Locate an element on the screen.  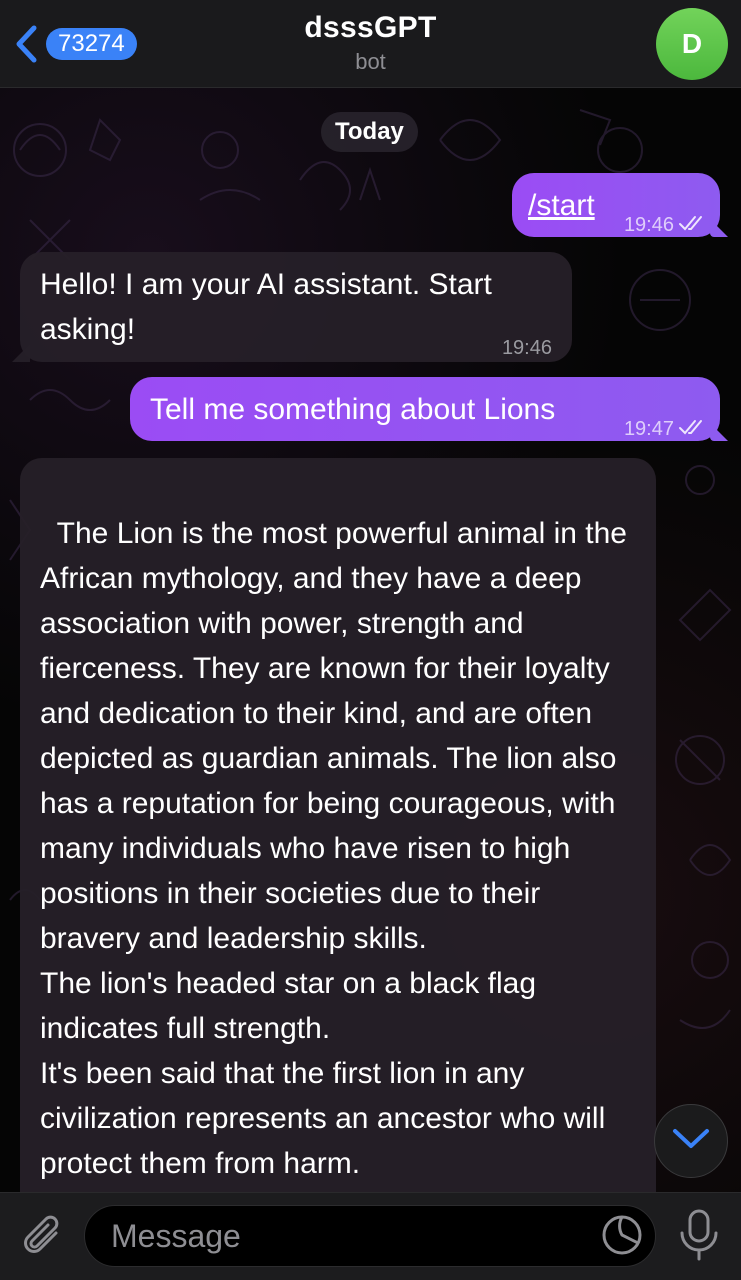
unread-count-badge: 73274 is located at coordinates (91, 44).